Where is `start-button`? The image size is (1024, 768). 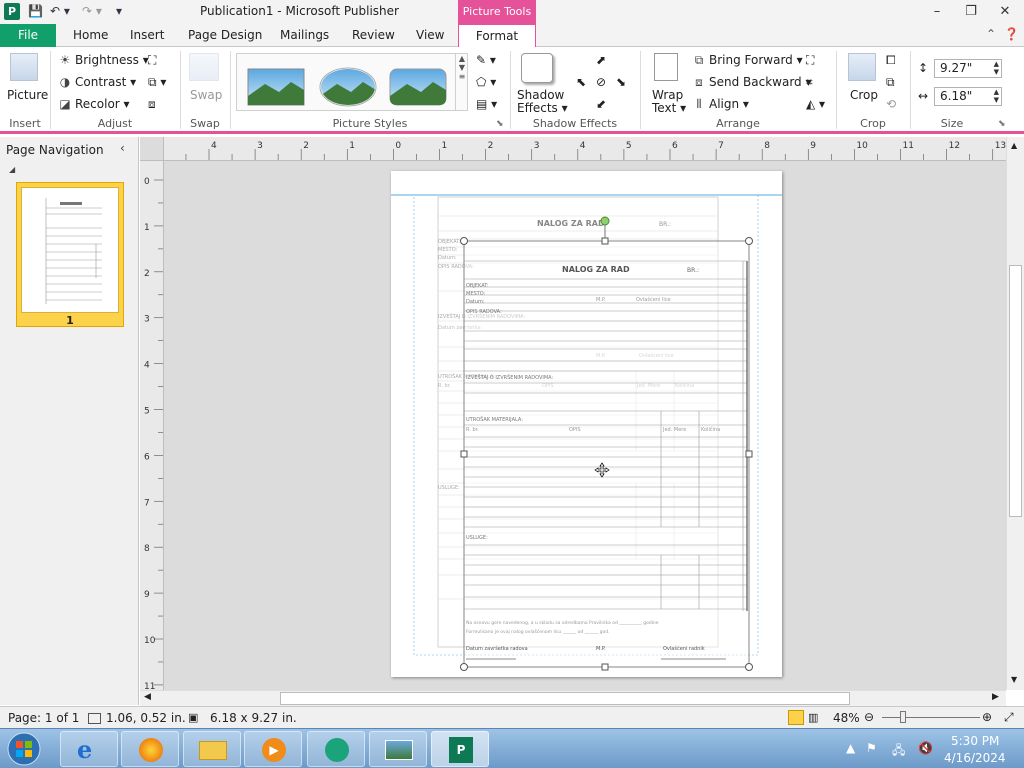
start-button is located at coordinates (24, 749).